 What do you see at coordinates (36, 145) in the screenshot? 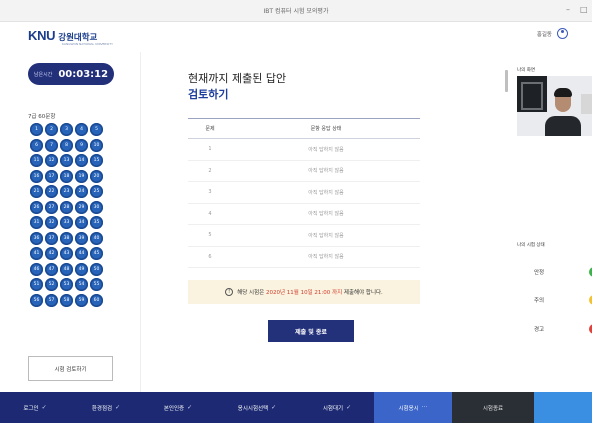
I see `question-button: 6` at bounding box center [36, 145].